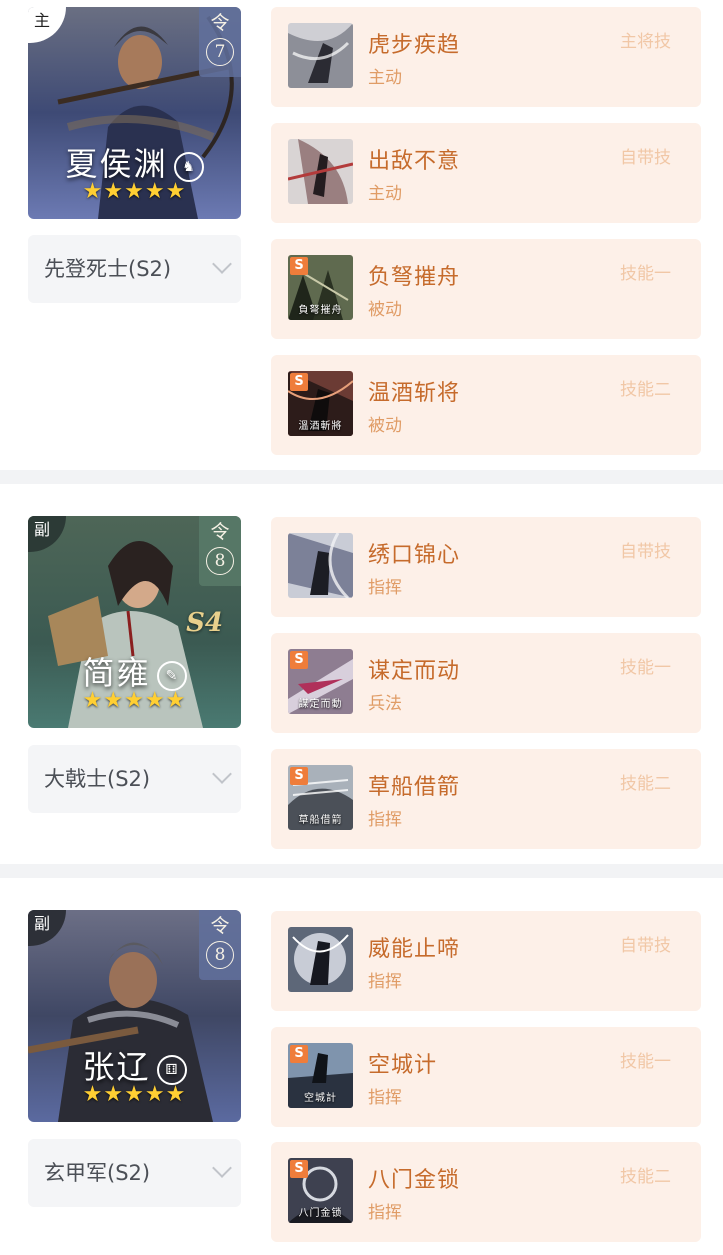 The width and height of the screenshot is (723, 1255). Describe the element at coordinates (361, 871) in the screenshot. I see `section-divider` at that location.